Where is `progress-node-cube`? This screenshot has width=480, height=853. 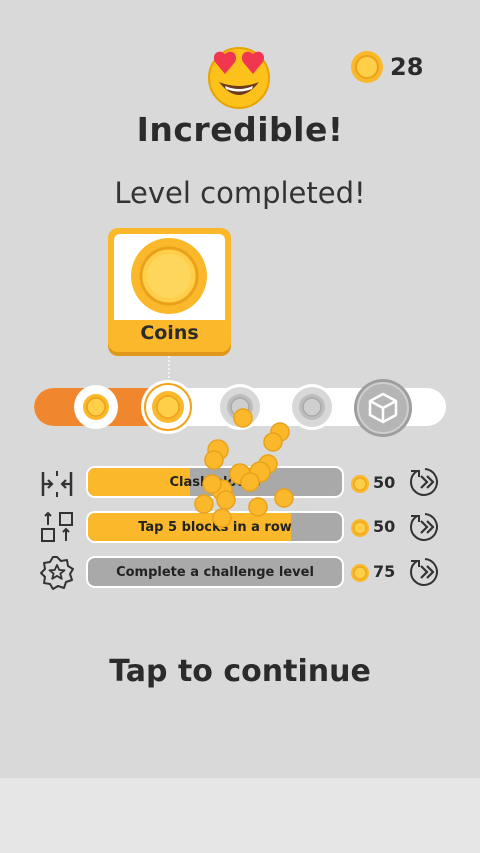
progress-node-cube is located at coordinates (383, 408).